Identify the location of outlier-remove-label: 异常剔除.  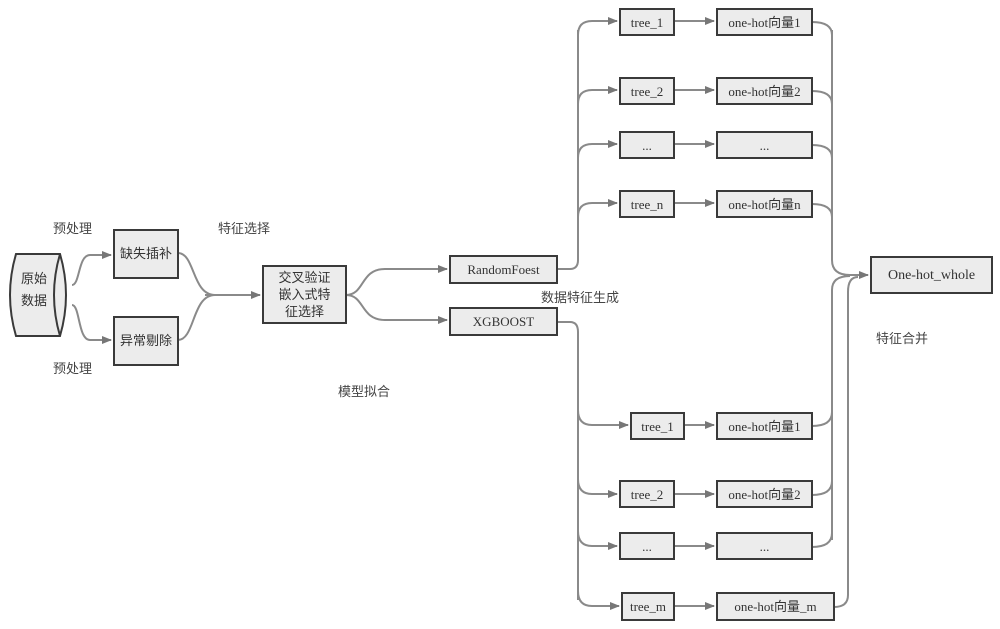
(145, 340).